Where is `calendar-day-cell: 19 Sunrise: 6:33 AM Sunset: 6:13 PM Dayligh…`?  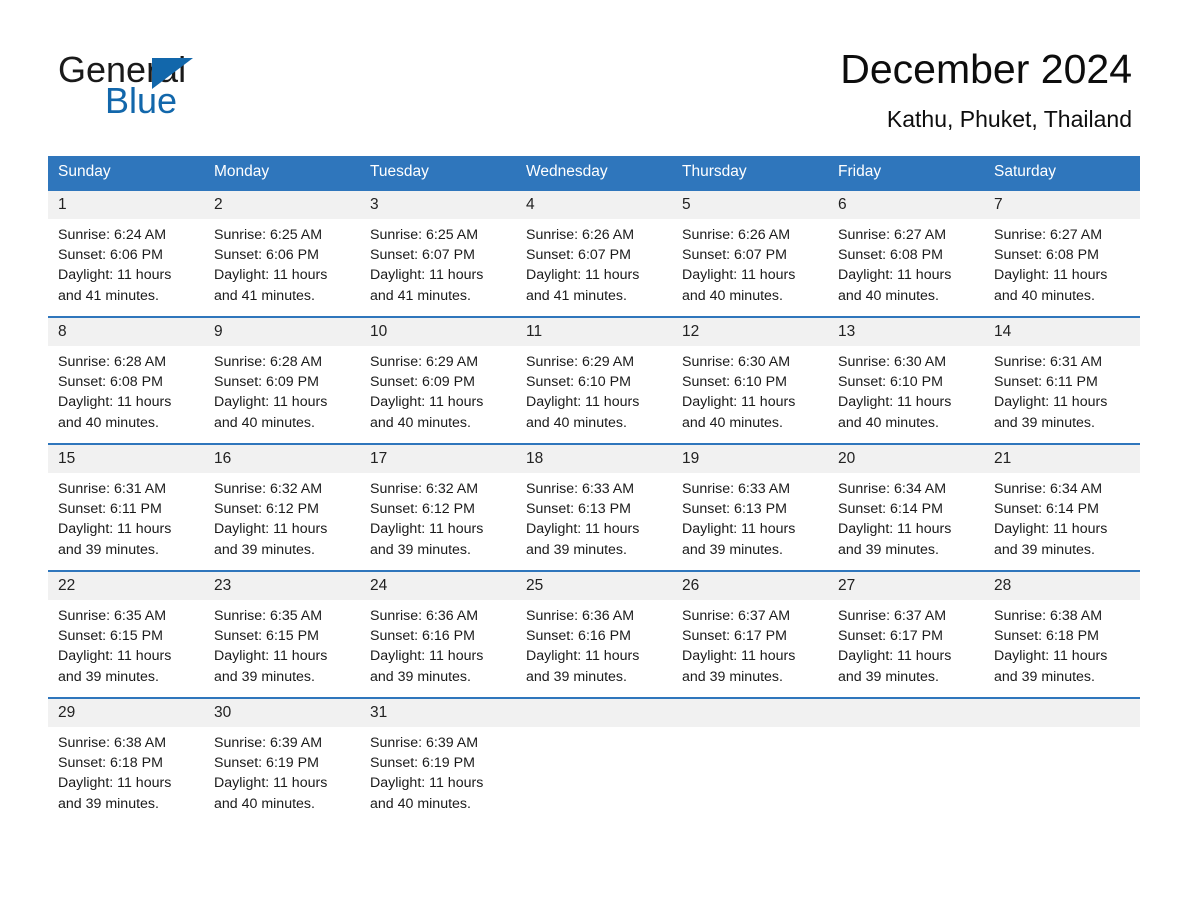
calendar-day-cell: 19 Sunrise: 6:33 AM Sunset: 6:13 PM Dayligh… is located at coordinates (750, 507).